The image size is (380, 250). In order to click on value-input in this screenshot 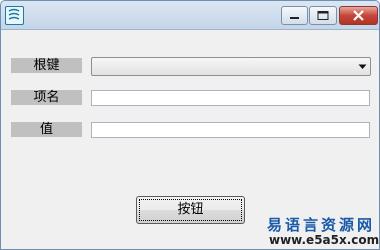, I will do `click(230, 130)`.